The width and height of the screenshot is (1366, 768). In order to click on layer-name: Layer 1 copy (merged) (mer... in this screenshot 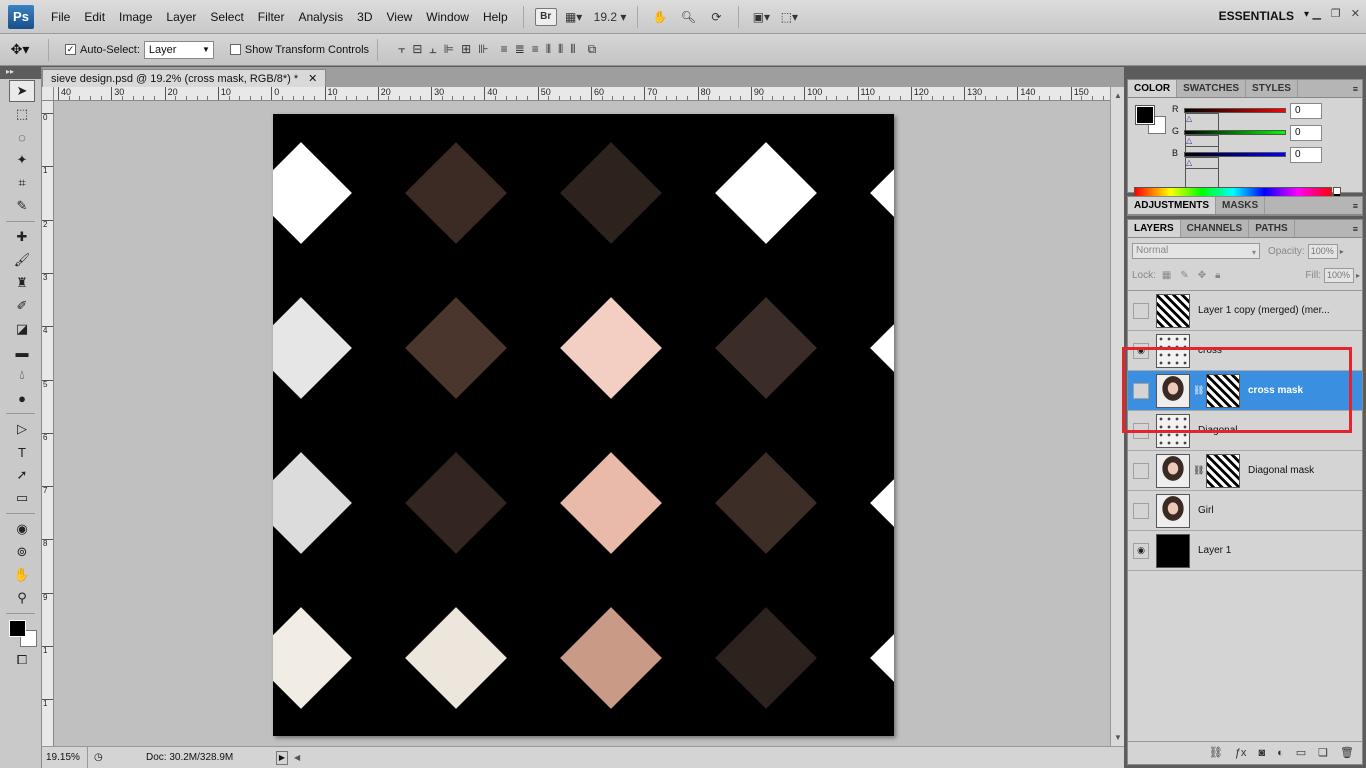, I will do `click(1264, 310)`.